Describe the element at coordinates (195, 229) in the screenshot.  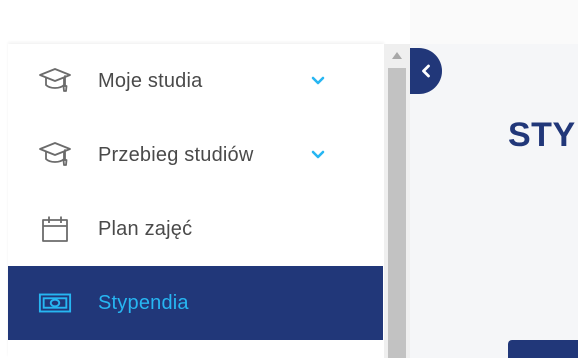
I see `sidebar-item-plan-zajec: Plan zajęć` at that location.